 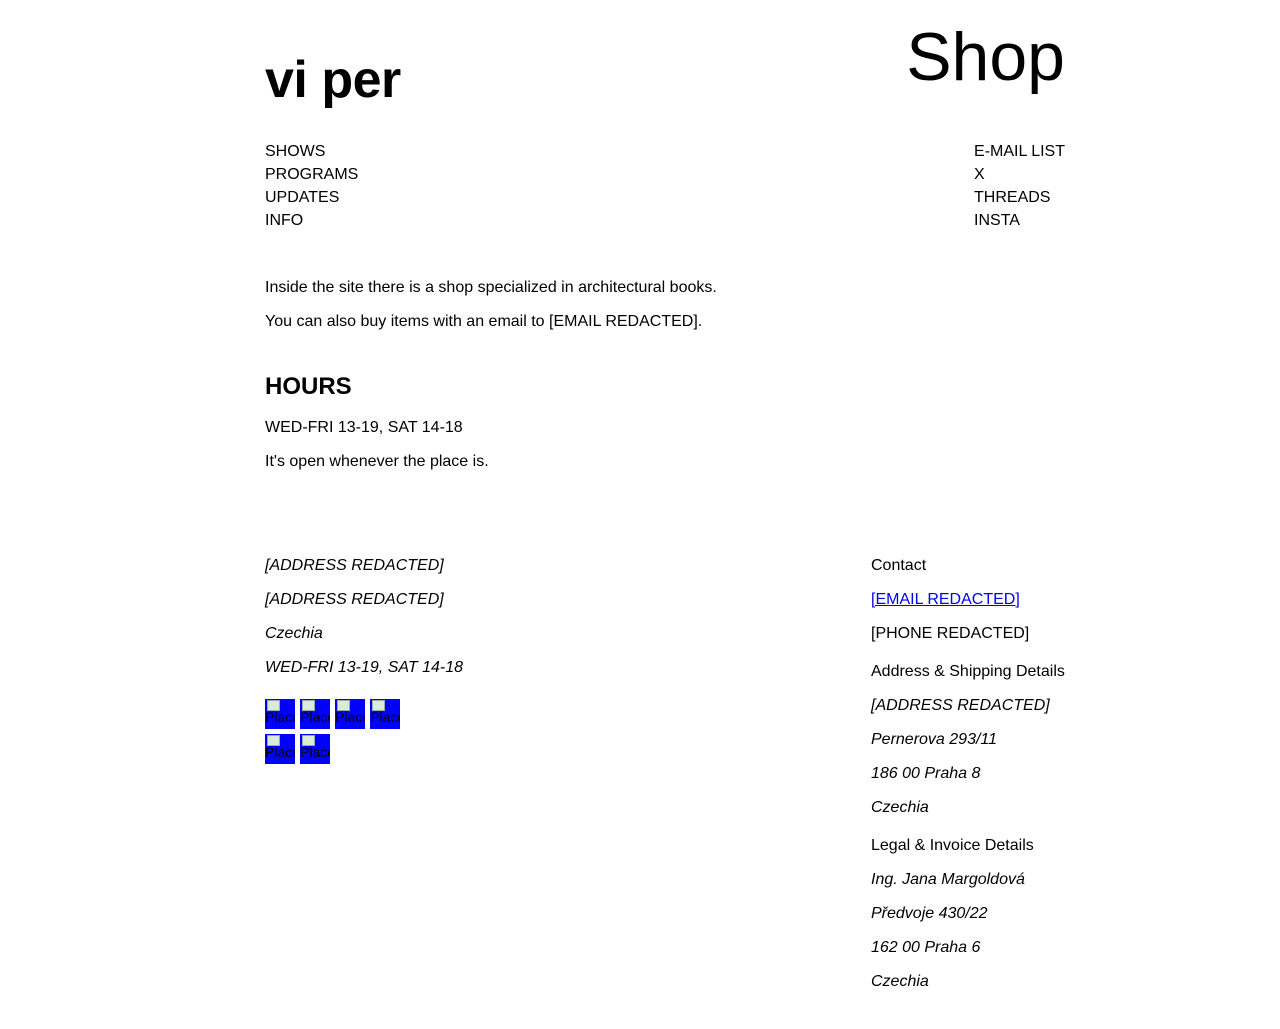 I want to click on main-nav: SHOWS PROGRAMS UPDATES INFO, so click(x=311, y=186).